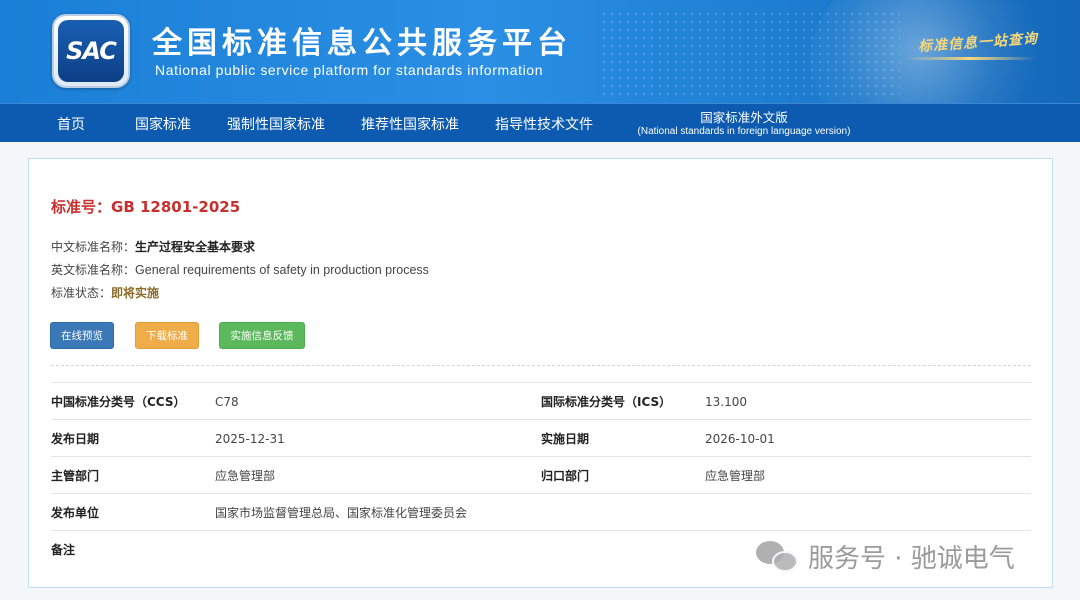 The image size is (1080, 600). What do you see at coordinates (565, 439) in the screenshot?
I see `implement-date-label: 实施日期` at bounding box center [565, 439].